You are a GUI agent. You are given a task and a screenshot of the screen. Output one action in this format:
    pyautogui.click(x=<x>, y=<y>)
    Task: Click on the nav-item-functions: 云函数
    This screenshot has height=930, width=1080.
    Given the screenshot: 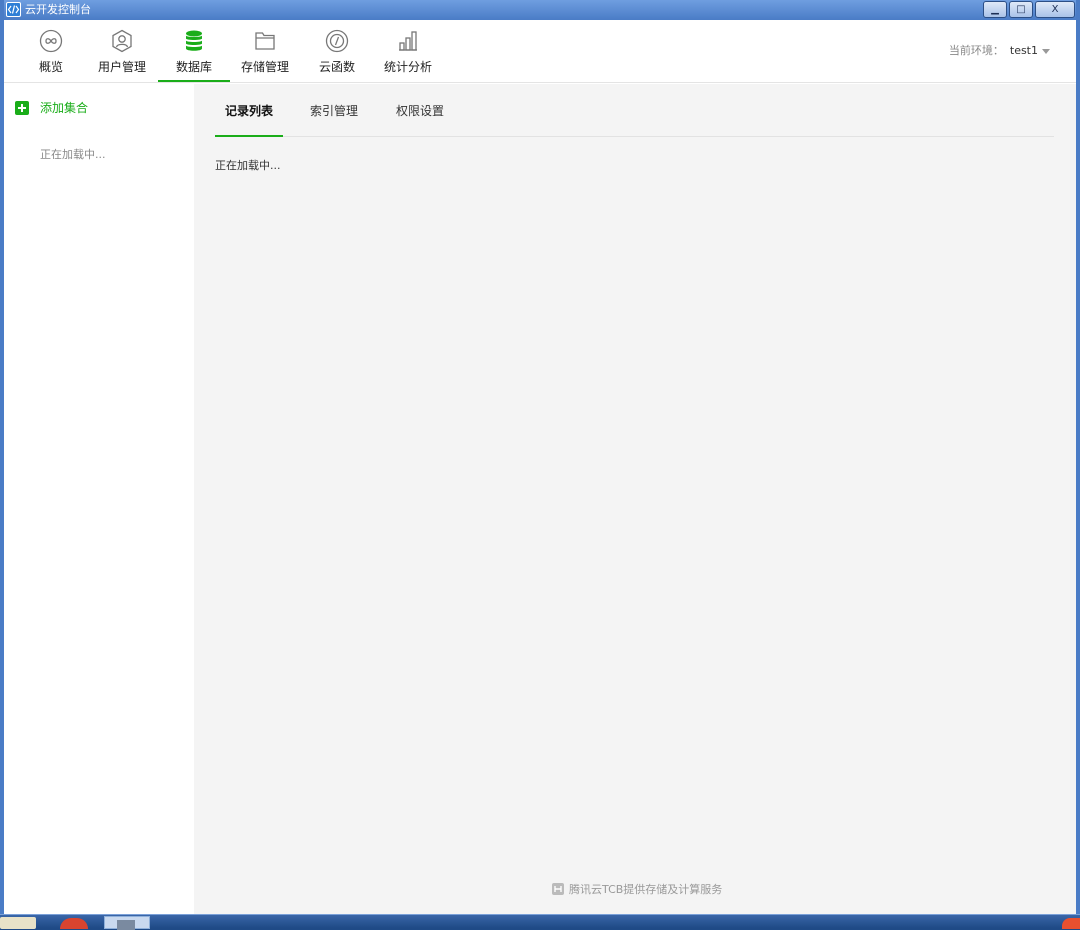 What is the action you would take?
    pyautogui.click(x=337, y=51)
    